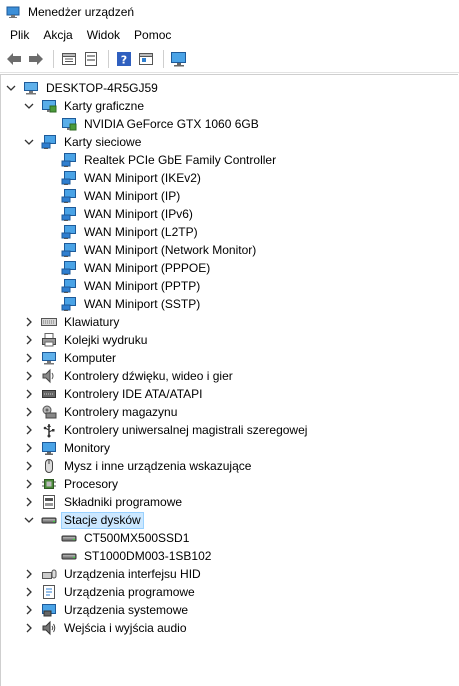 This screenshot has width=459, height=686. I want to click on tree-category: Komputer, so click(71, 358).